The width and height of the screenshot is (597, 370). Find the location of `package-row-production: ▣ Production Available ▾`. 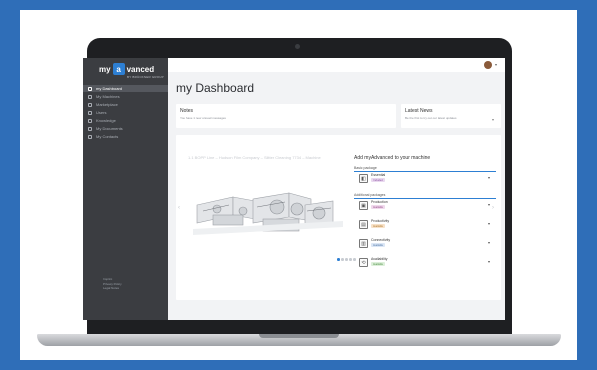

package-row-production: ▣ Production Available ▾ is located at coordinates (425, 206).